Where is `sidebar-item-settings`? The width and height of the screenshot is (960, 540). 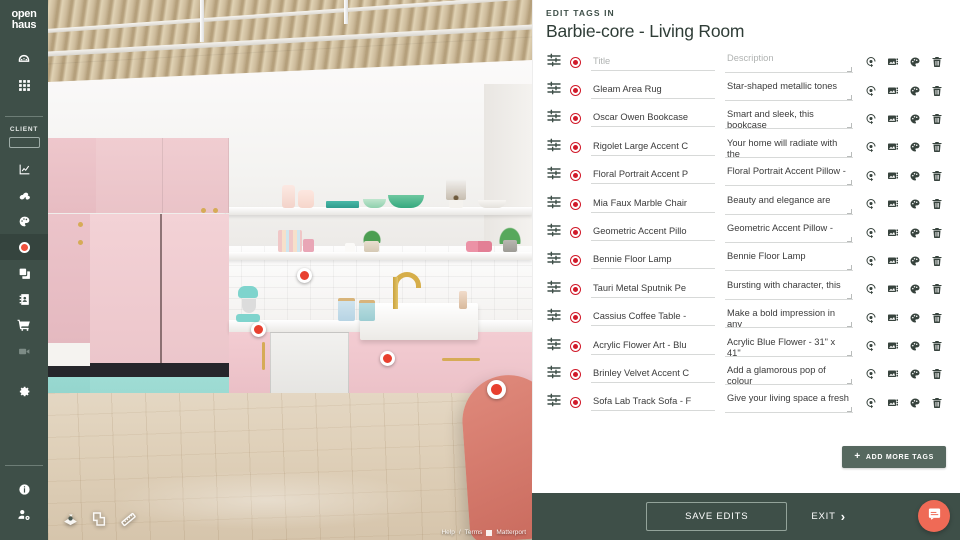
sidebar-item-settings is located at coordinates (24, 390).